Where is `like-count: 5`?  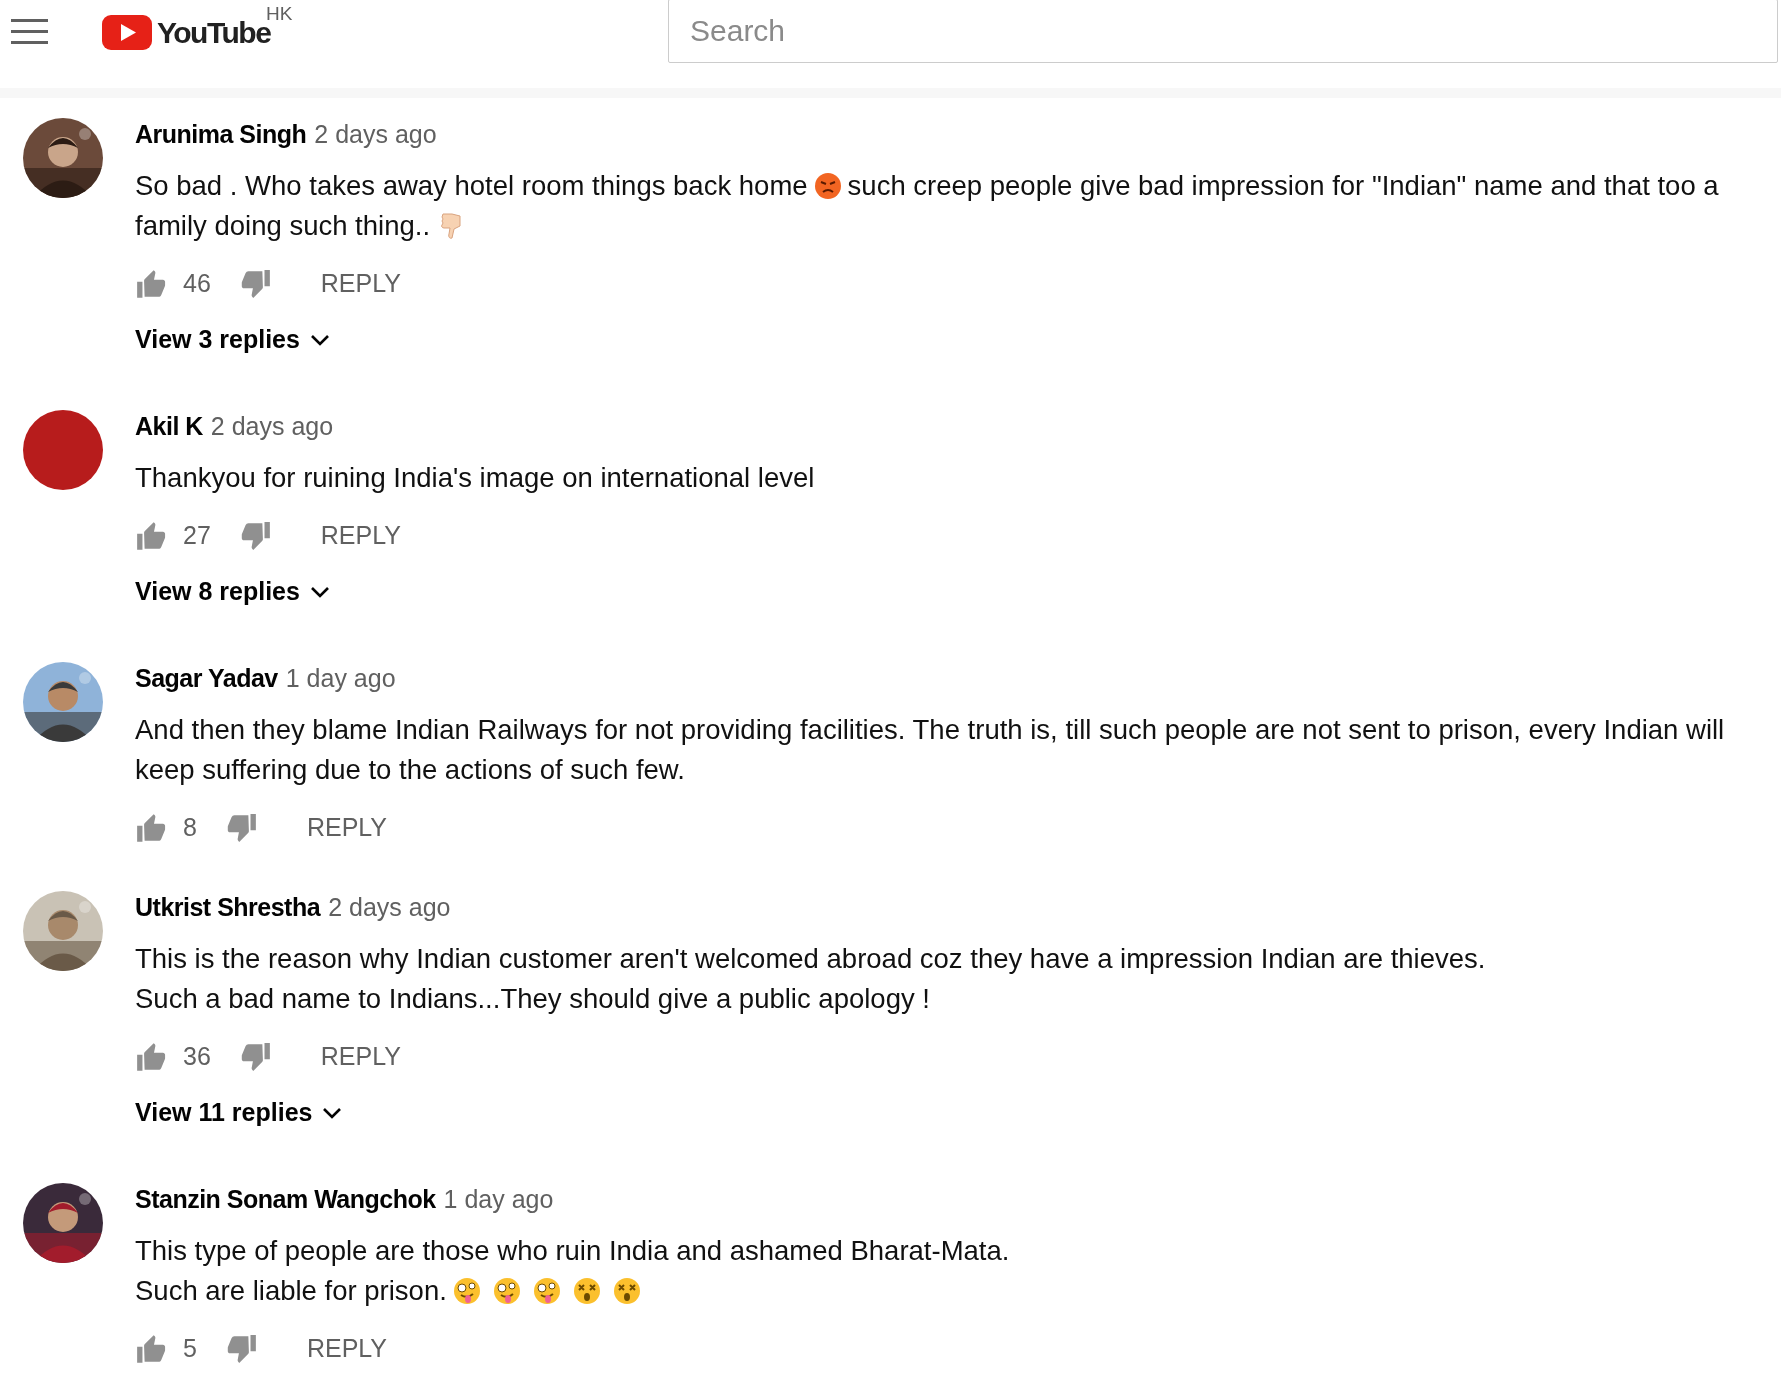
like-count: 5 is located at coordinates (190, 1349).